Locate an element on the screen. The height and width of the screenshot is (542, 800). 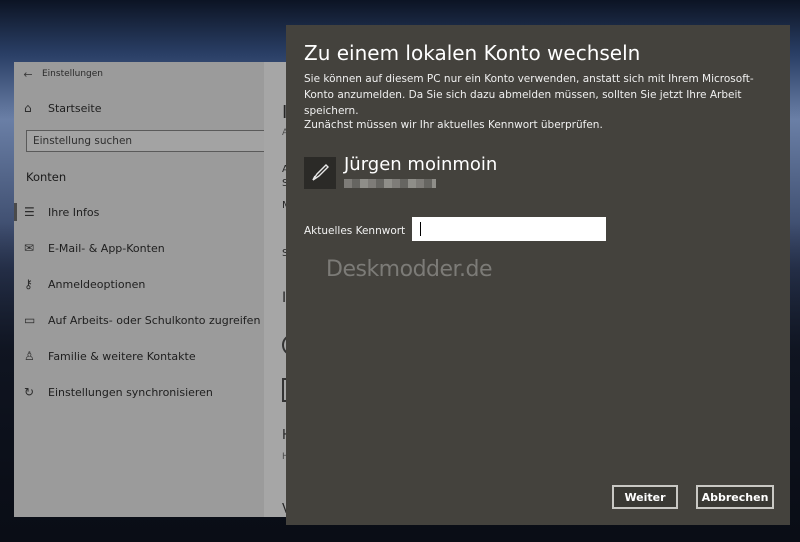
nav-label: E-Mail- & App-Konten is located at coordinates (106, 248).